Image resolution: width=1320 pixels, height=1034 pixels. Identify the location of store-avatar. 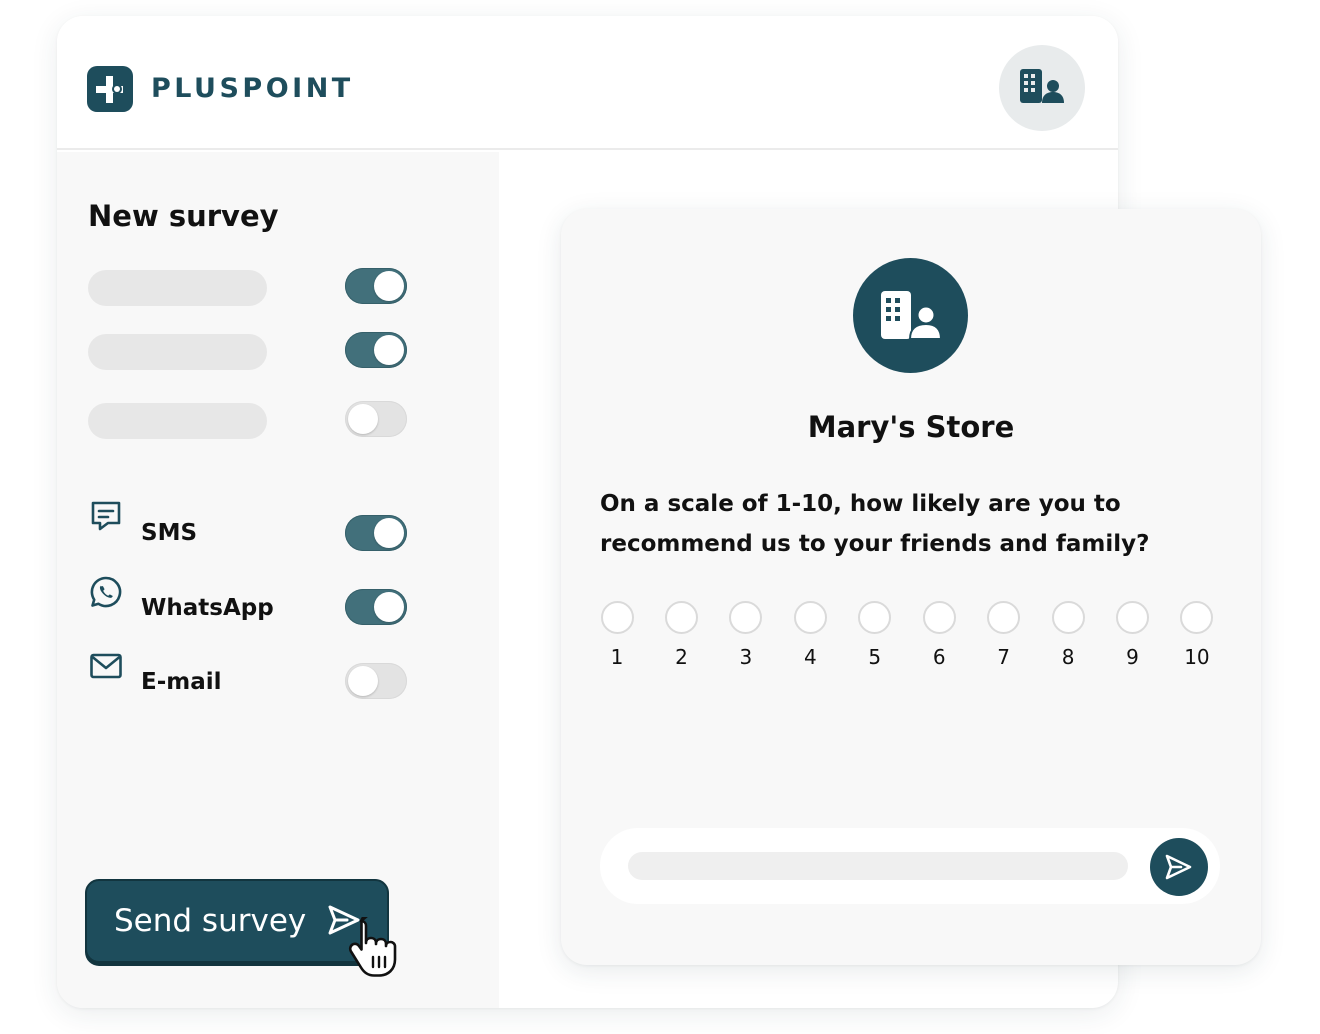
(910, 315).